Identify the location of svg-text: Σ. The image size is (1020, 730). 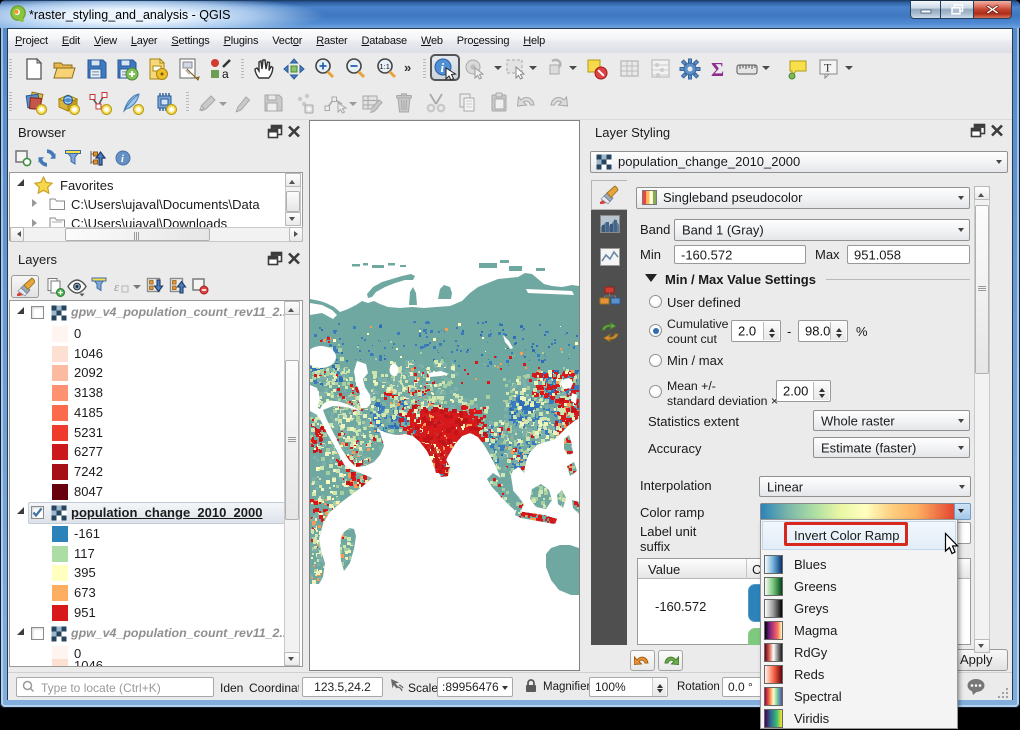
(717, 70).